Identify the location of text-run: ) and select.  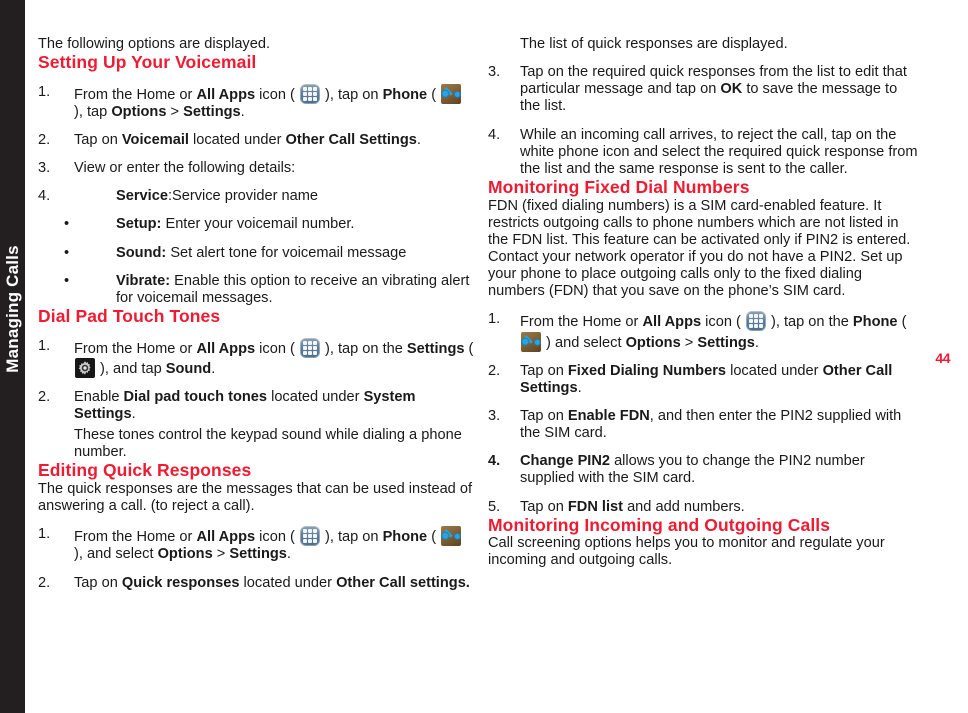
(584, 342).